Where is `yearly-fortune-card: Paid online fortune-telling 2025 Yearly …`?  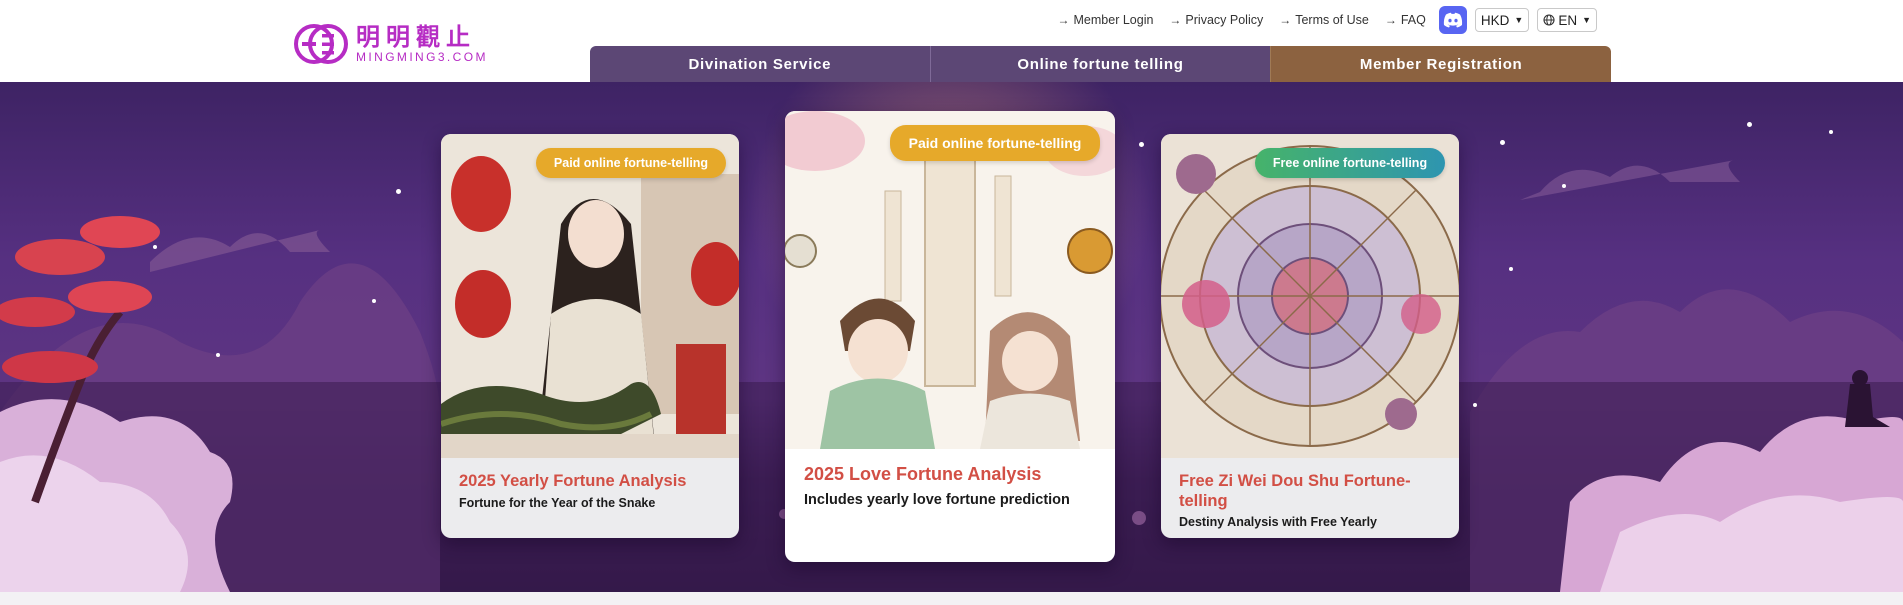
yearly-fortune-card: Paid online fortune-telling 2025 Yearly … is located at coordinates (590, 336).